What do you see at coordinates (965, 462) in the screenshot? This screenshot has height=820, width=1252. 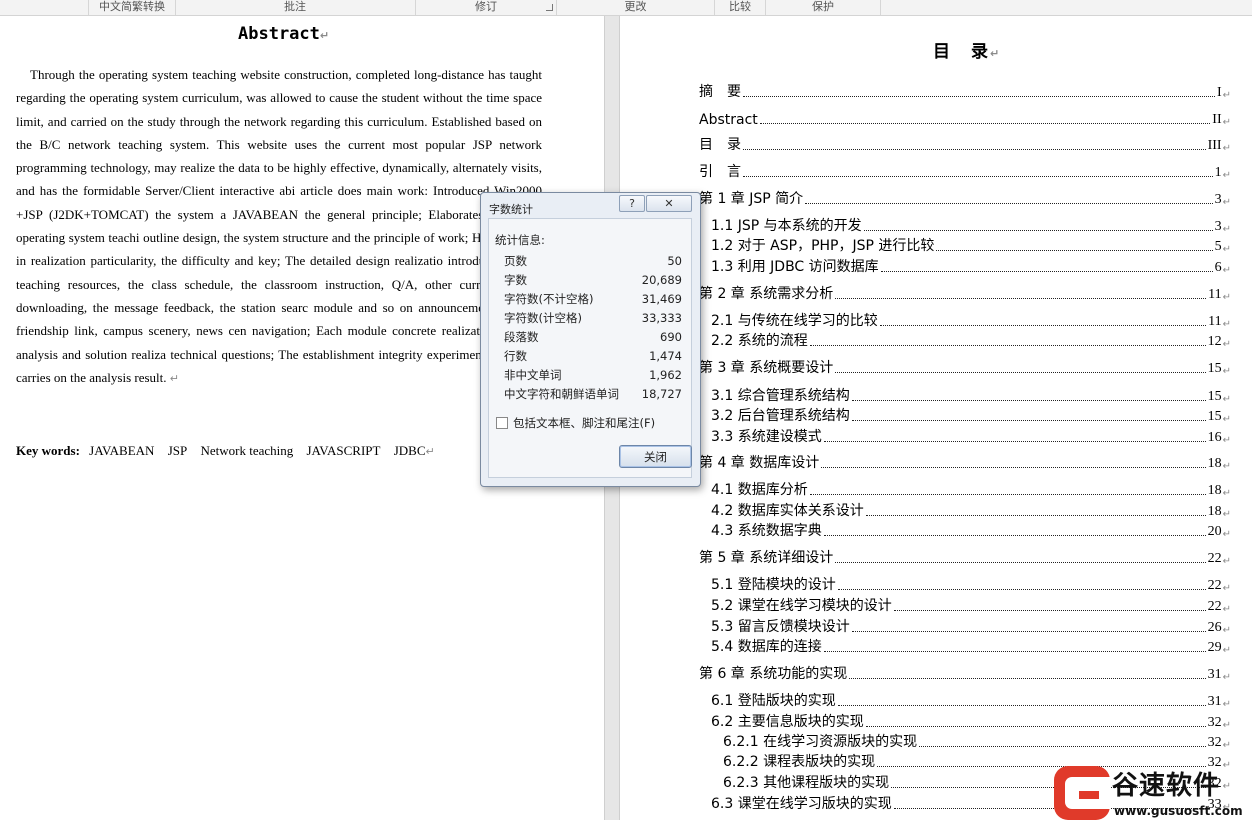 I see `toc-entry: 第 4 章 数据库设计 18 ↵` at bounding box center [965, 462].